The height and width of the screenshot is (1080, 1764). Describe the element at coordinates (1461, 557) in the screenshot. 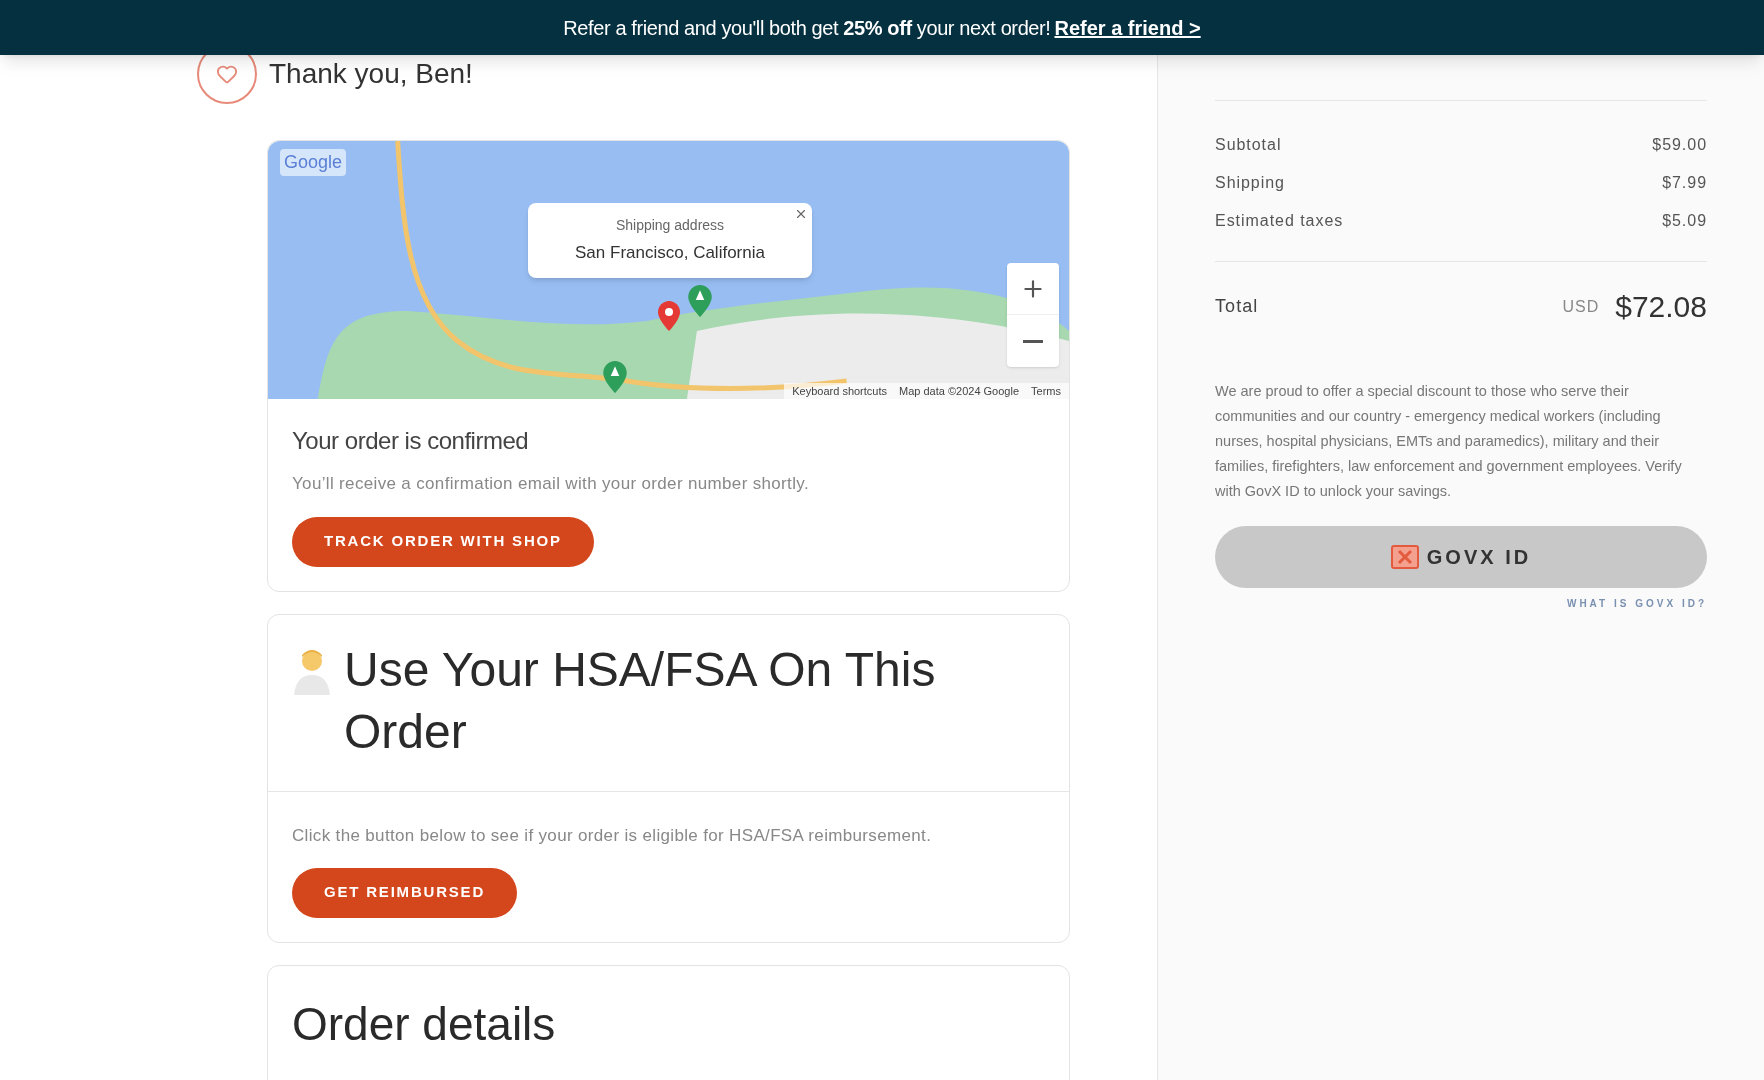

I see `govx-id-button: GOVX ID` at that location.